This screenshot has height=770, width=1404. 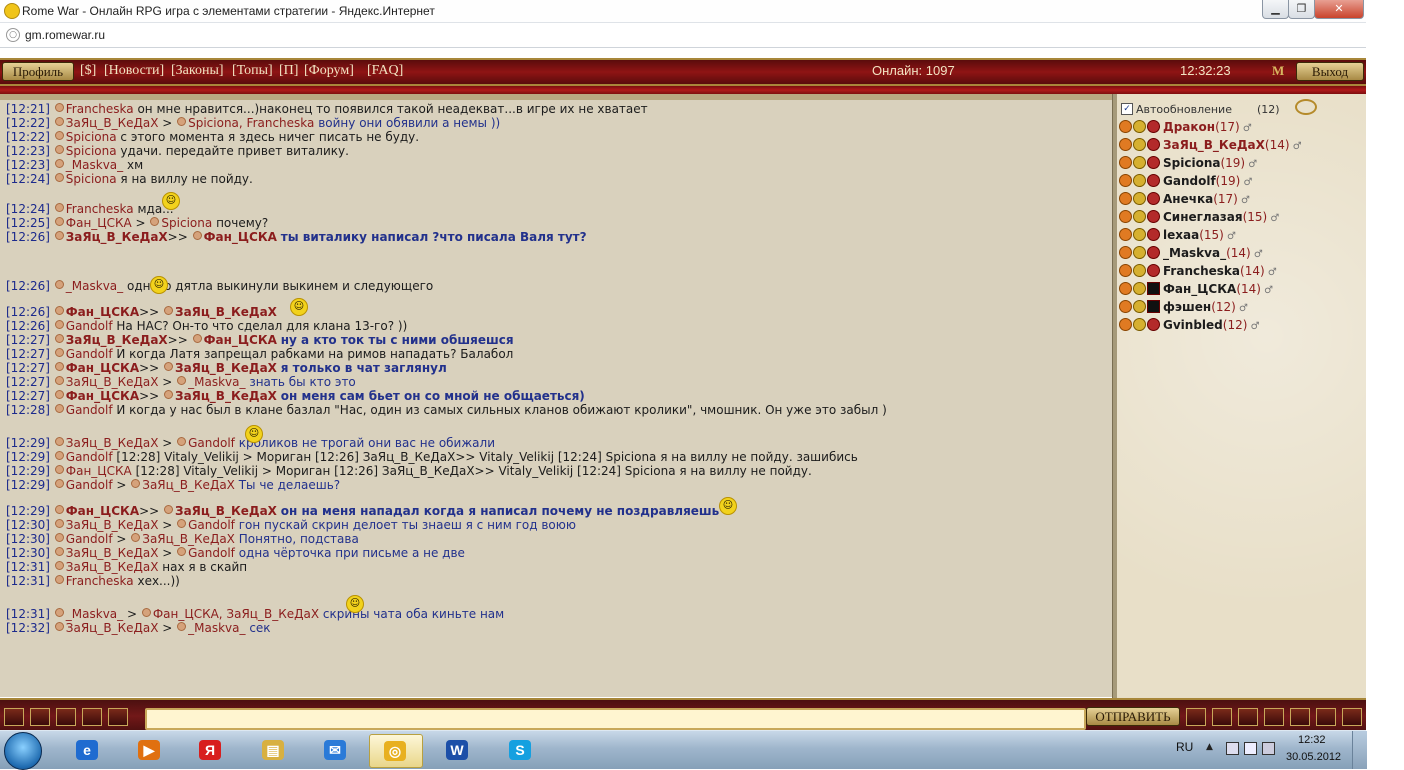 I want to click on taskbar-app: e, so click(x=88, y=750).